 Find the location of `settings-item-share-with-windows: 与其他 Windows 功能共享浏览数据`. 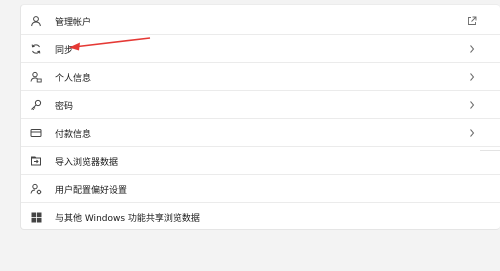

settings-item-share-with-windows: 与其他 Windows 功能共享浏览数据 is located at coordinates (260, 216).